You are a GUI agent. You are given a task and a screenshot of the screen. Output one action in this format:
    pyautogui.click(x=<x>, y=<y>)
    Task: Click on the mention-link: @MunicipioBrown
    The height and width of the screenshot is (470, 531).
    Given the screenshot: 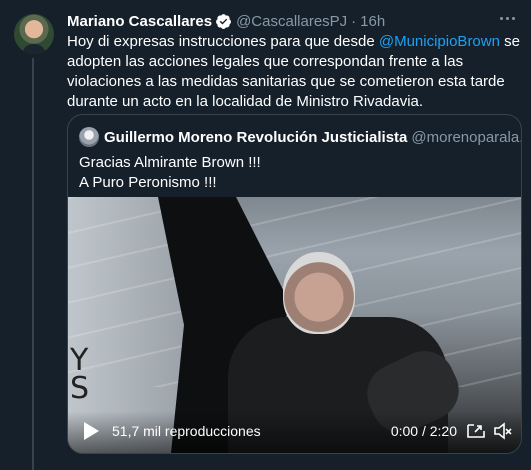 What is the action you would take?
    pyautogui.click(x=439, y=41)
    